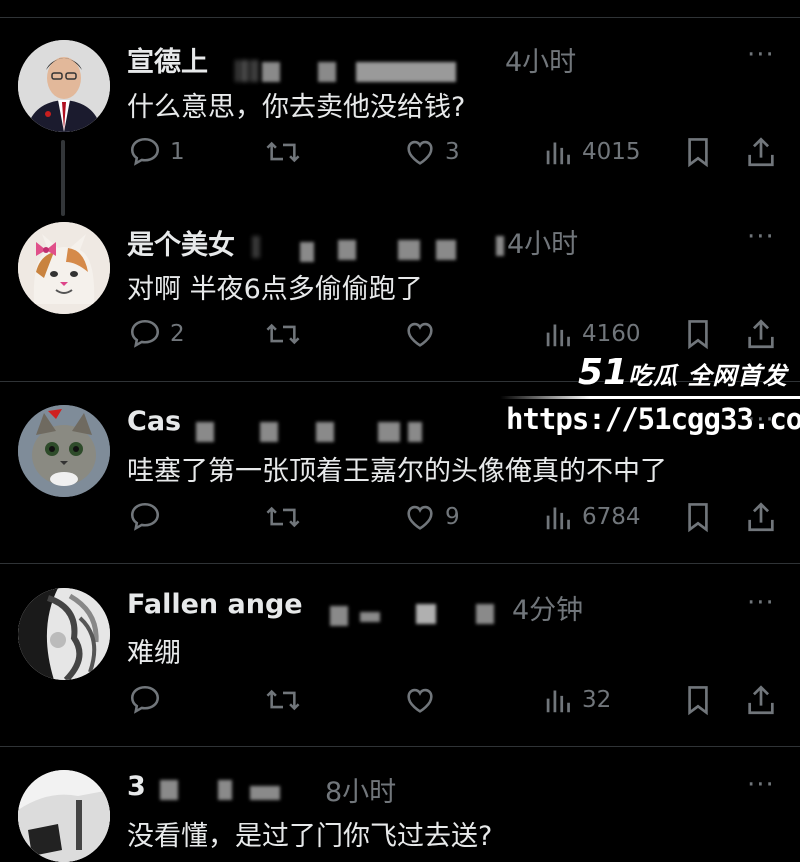  Describe the element at coordinates (400, 337) in the screenshot. I see `action-bar: 2 4160` at that location.